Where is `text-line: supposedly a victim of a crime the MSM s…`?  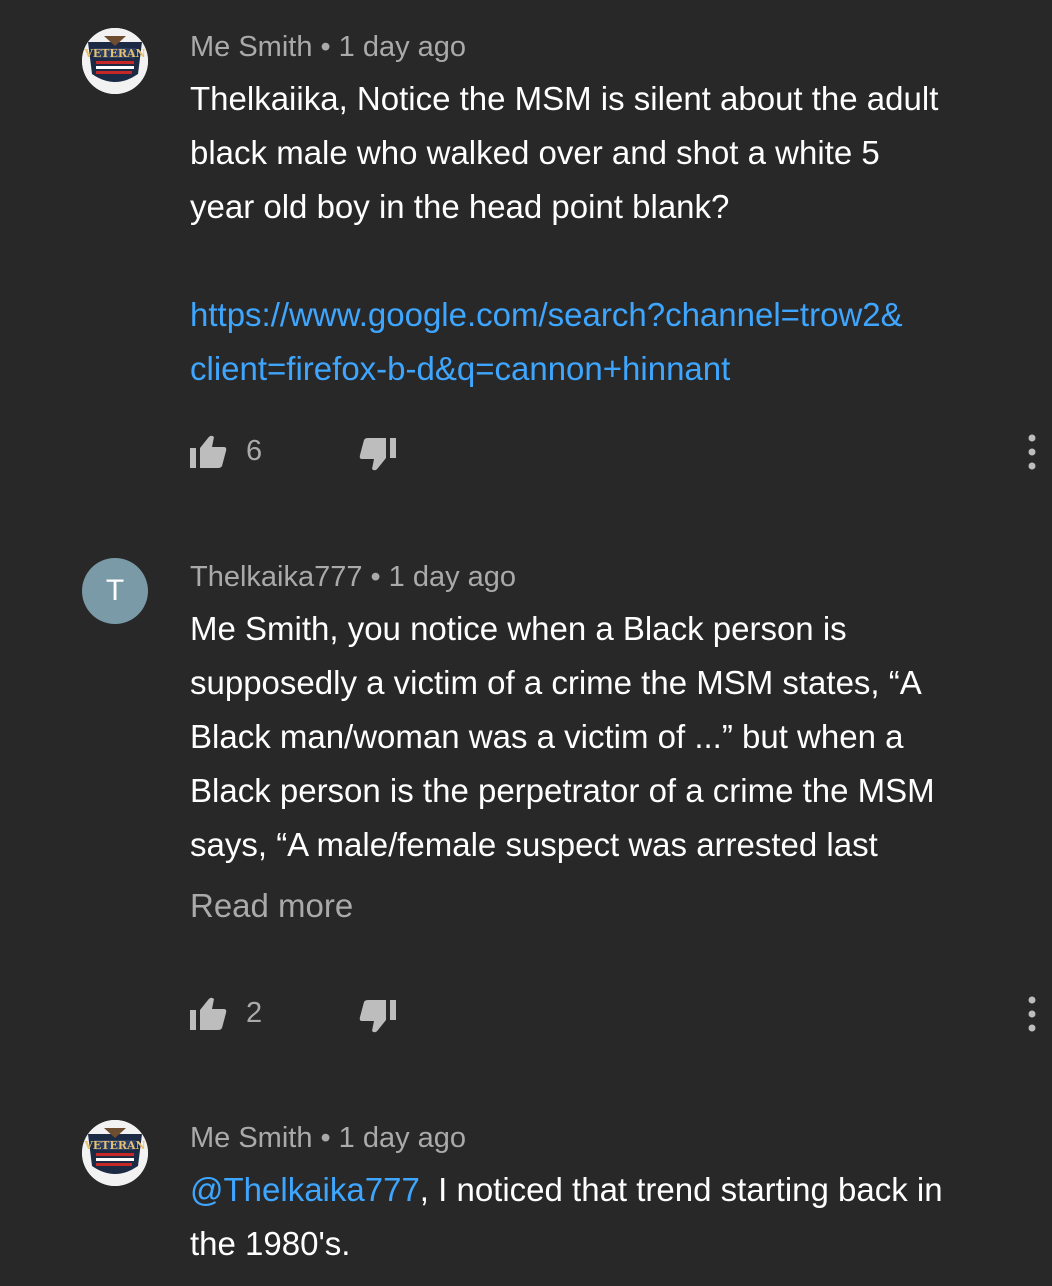 text-line: supposedly a victim of a crime the MSM s… is located at coordinates (556, 682).